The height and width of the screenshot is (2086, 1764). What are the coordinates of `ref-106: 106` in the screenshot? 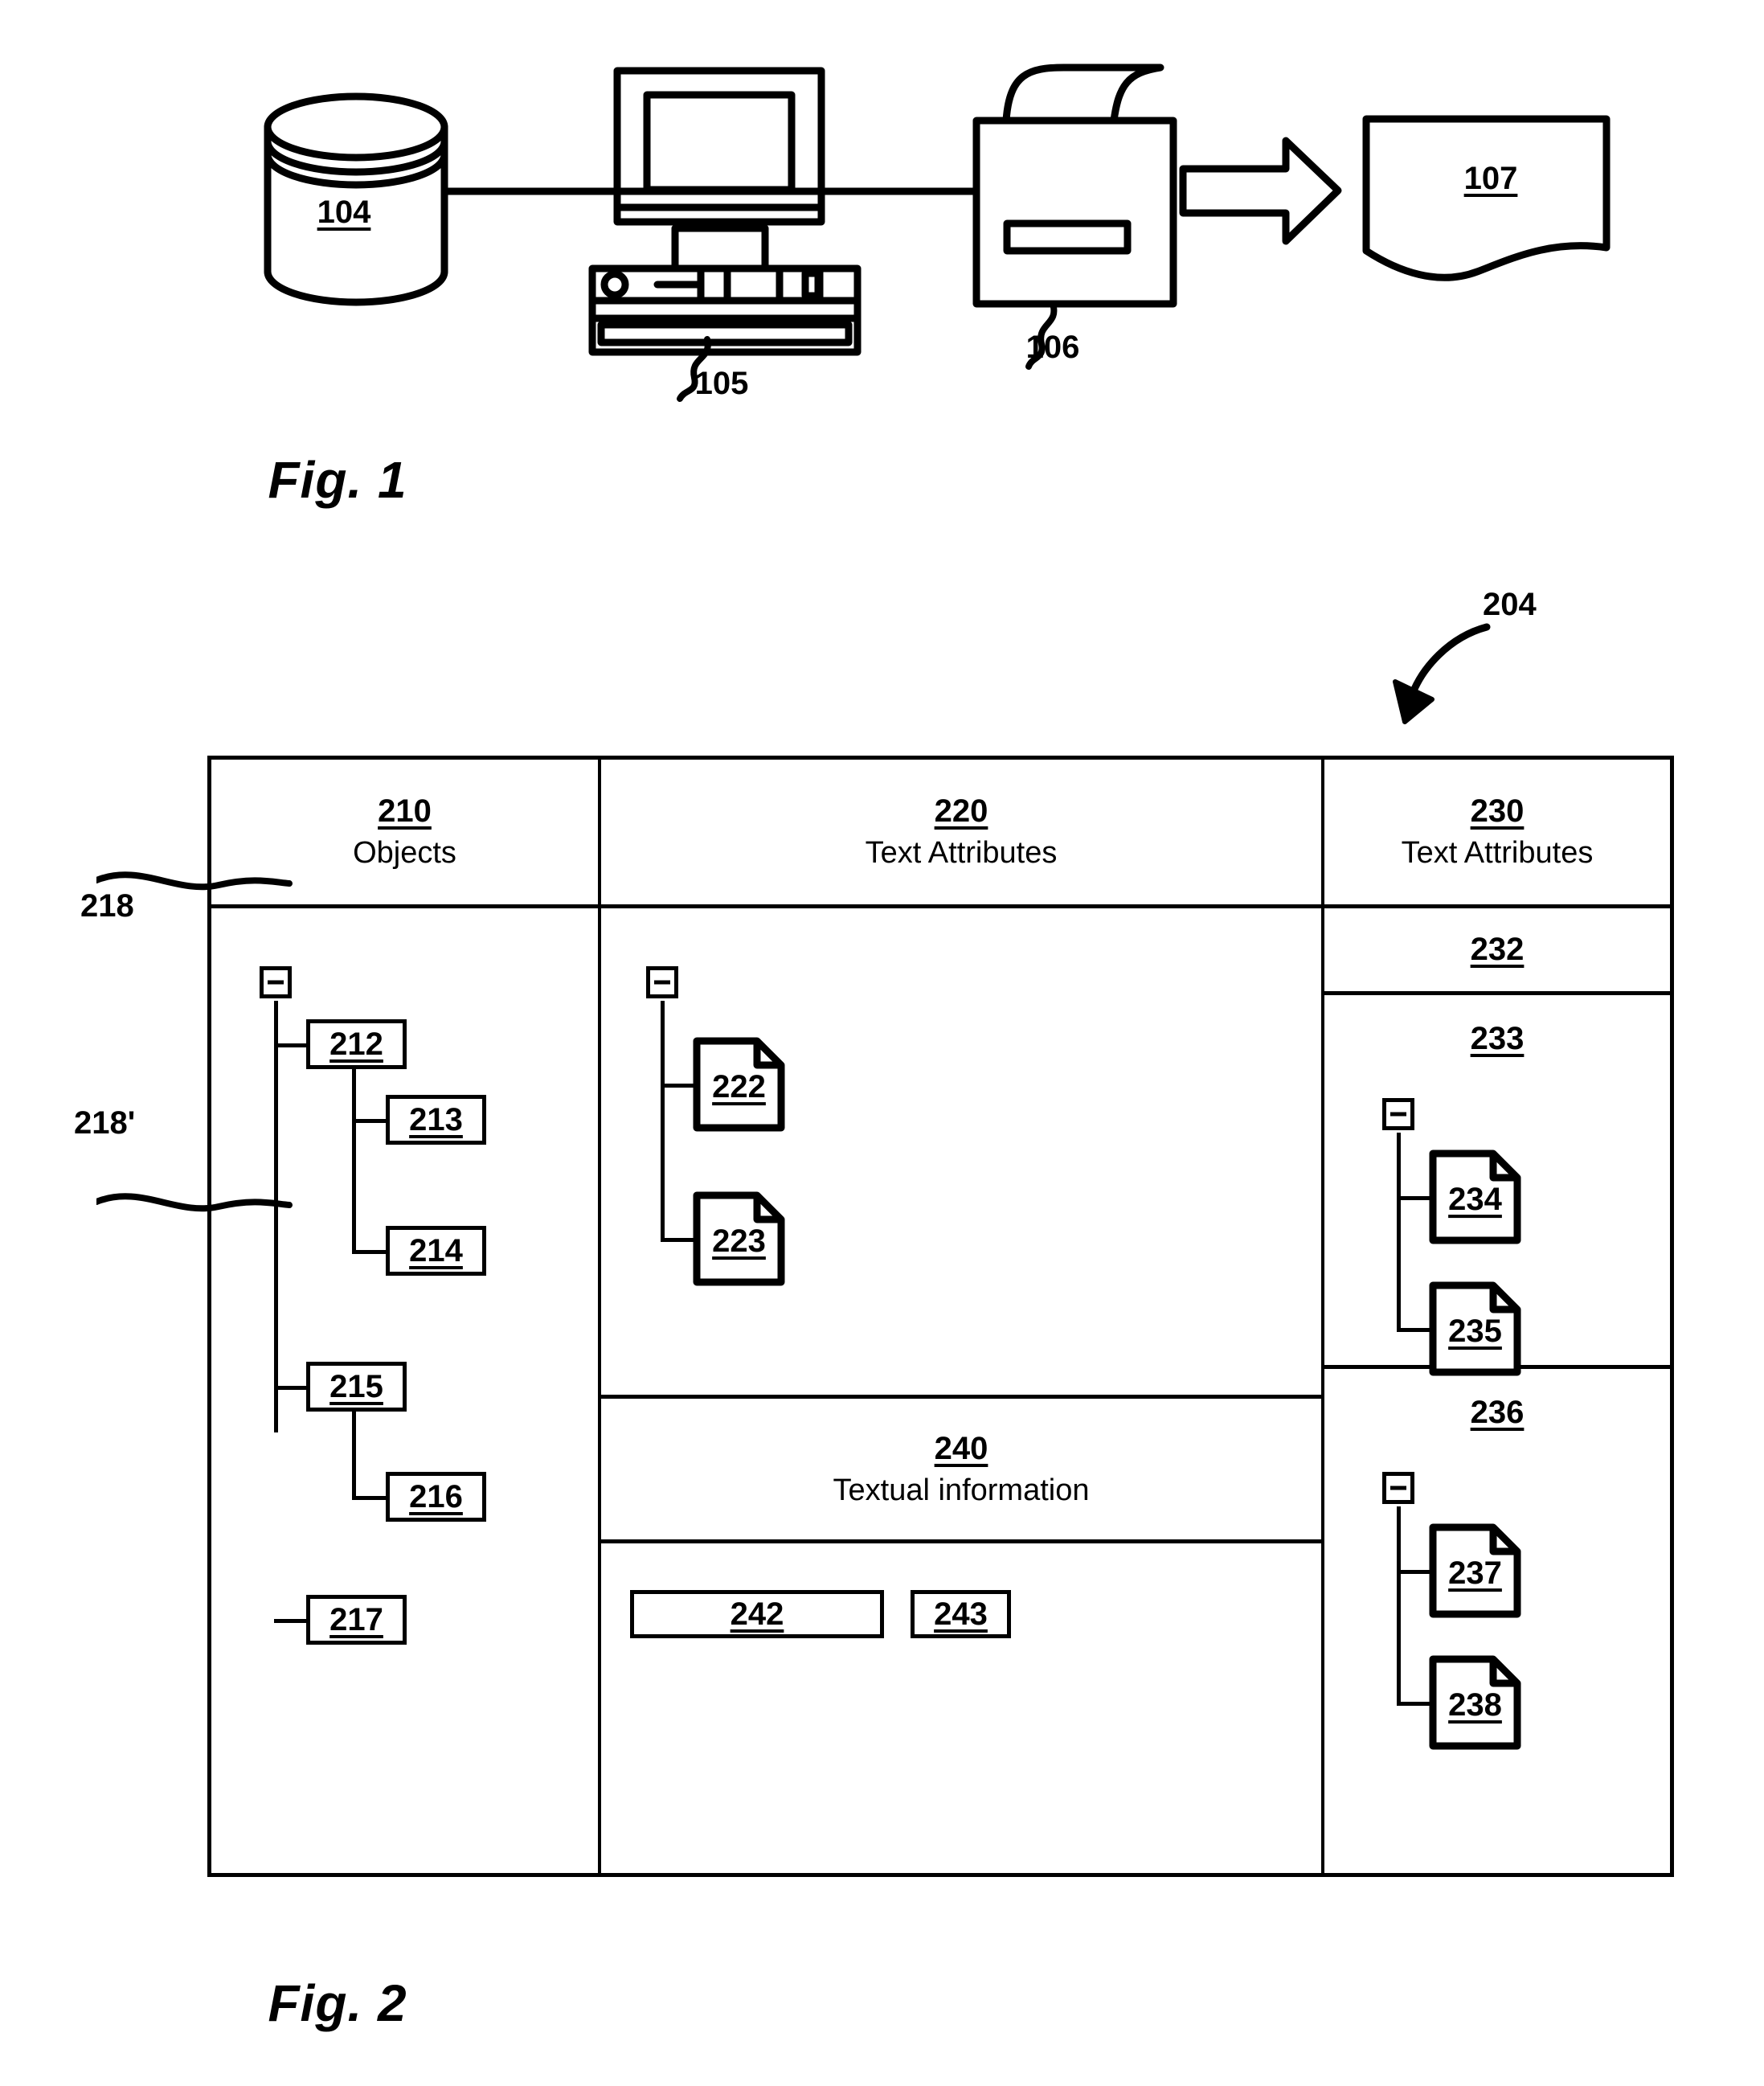 It's located at (1052, 347).